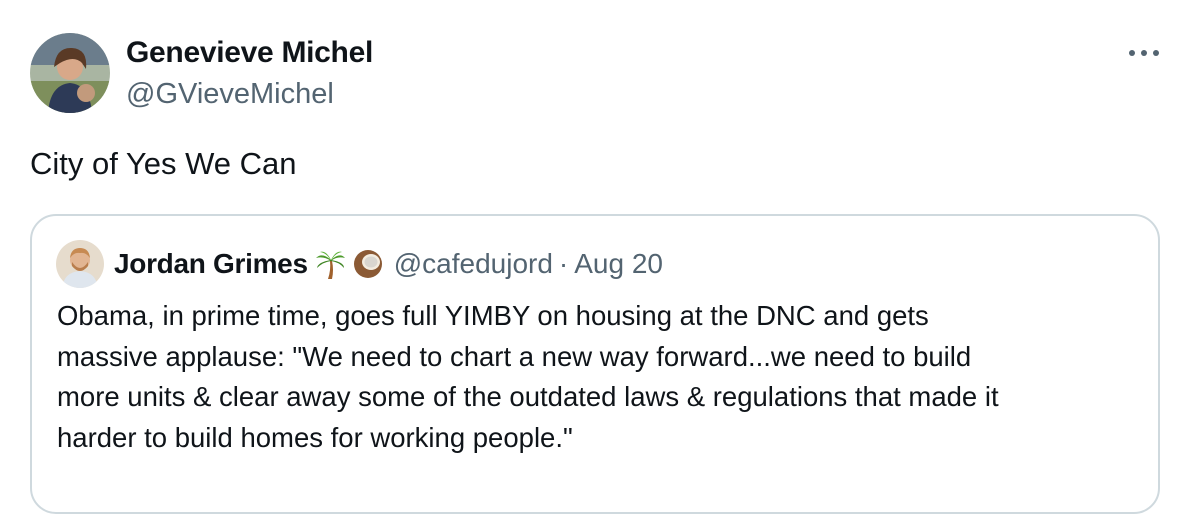  What do you see at coordinates (211, 264) in the screenshot?
I see `quoted-author-name: Jordan Grimes` at bounding box center [211, 264].